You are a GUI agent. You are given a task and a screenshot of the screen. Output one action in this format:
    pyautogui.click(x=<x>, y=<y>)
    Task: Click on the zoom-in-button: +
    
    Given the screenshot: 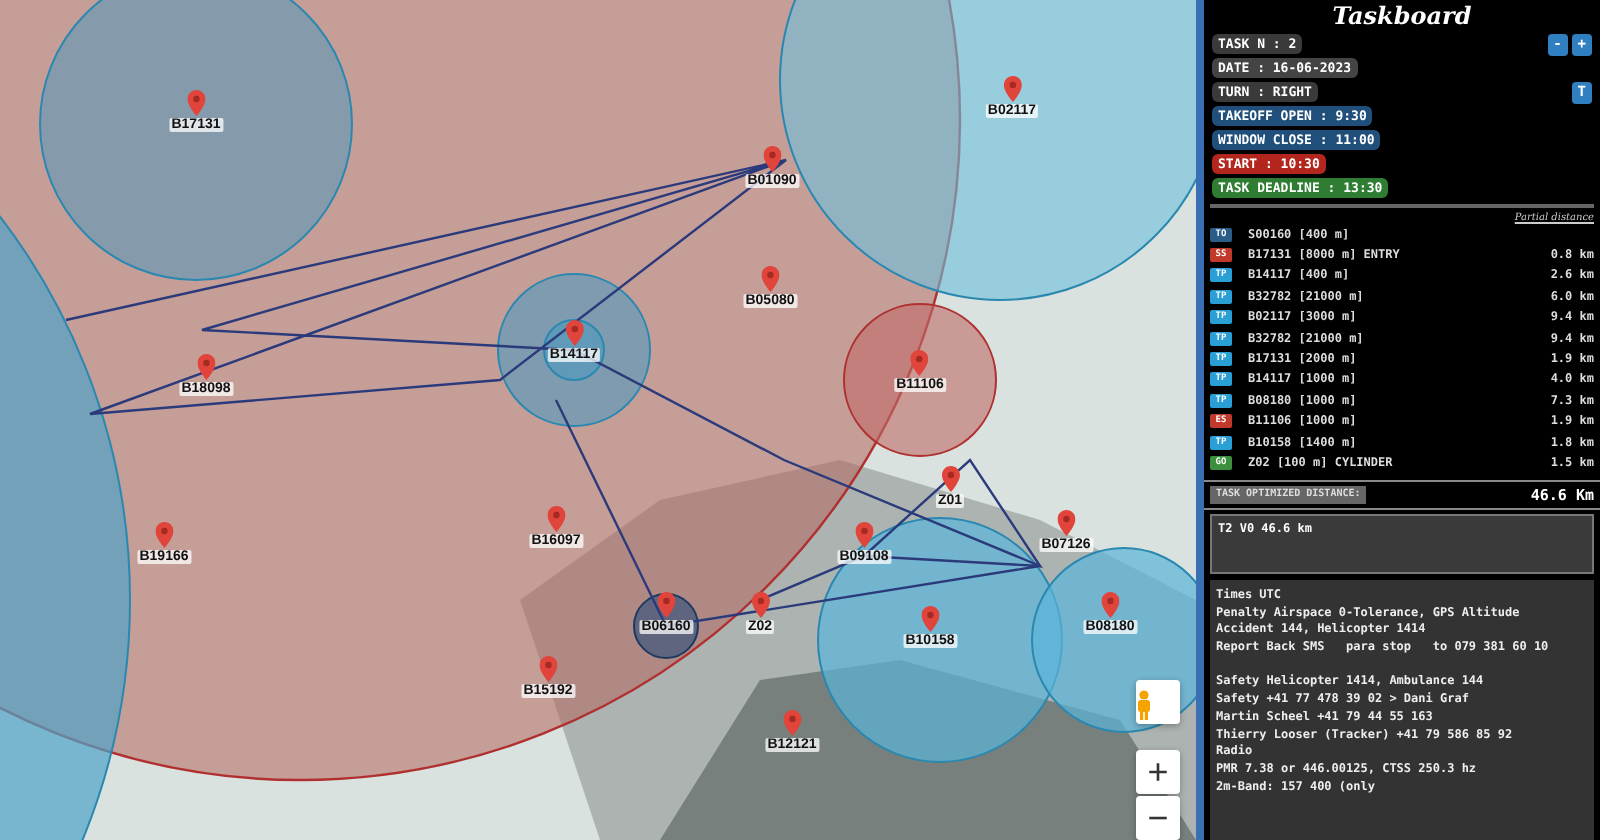 What is the action you would take?
    pyautogui.click(x=1158, y=772)
    